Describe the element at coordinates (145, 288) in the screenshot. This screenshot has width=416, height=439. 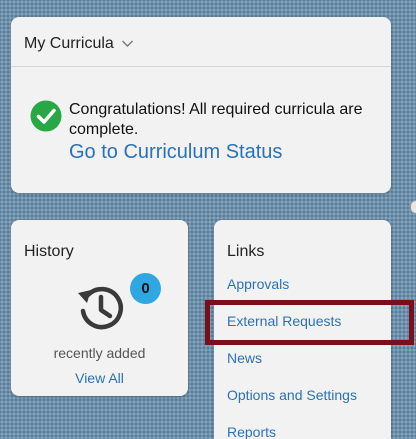
I see `history-count-badge: 0` at that location.